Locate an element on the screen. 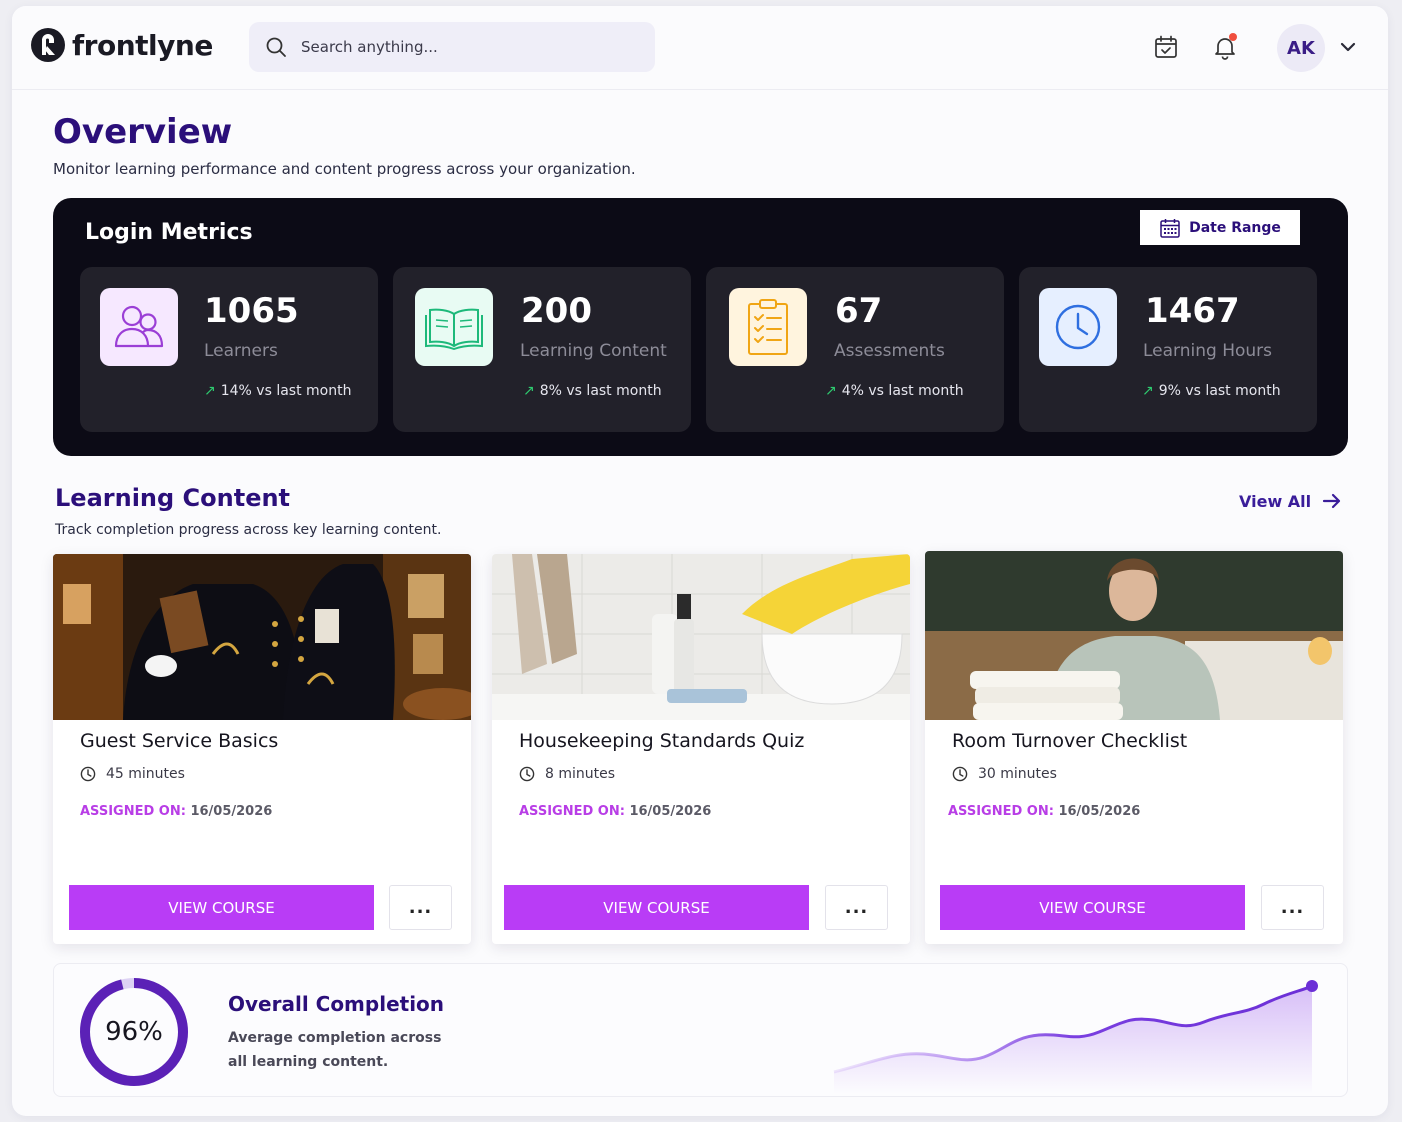  calendar-icon is located at coordinates (1170, 228).